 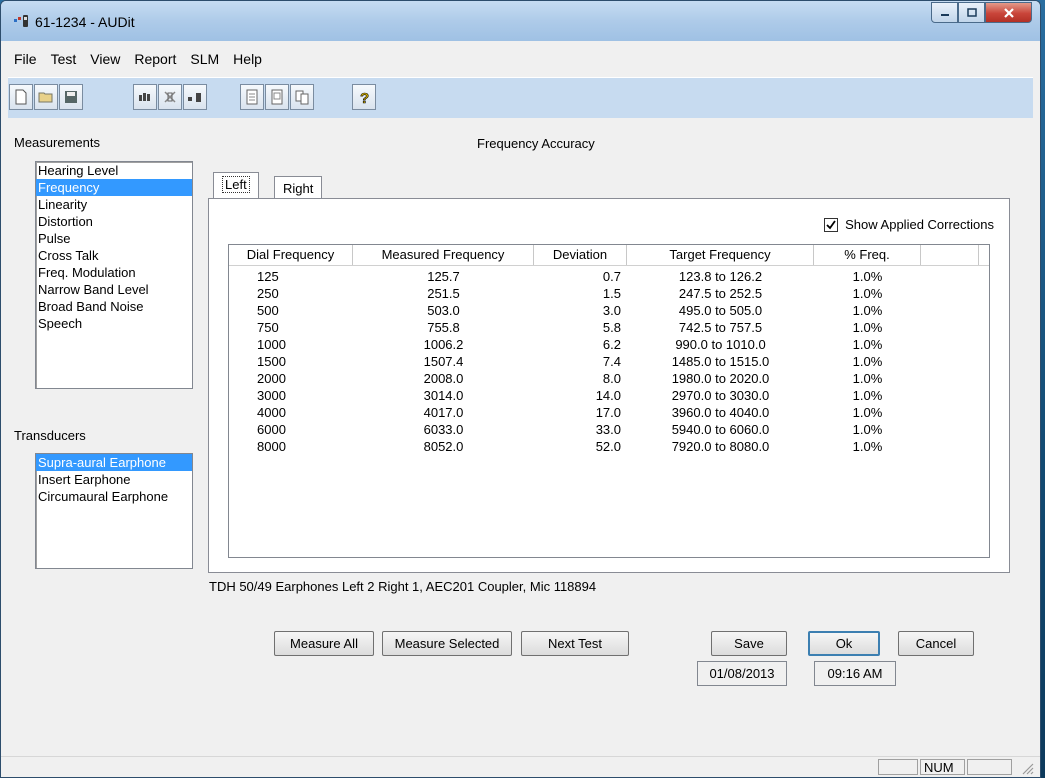 I want to click on maximize-button, so click(x=971, y=12).